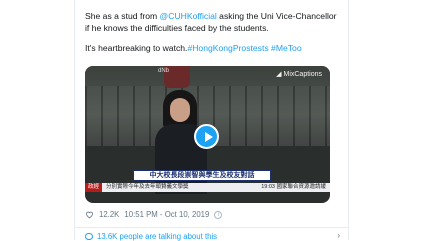 This screenshot has width=426, height=241. What do you see at coordinates (147, 187) in the screenshot?
I see `ticker-text: 分別實際今年及去年頒贊義文學獎` at bounding box center [147, 187].